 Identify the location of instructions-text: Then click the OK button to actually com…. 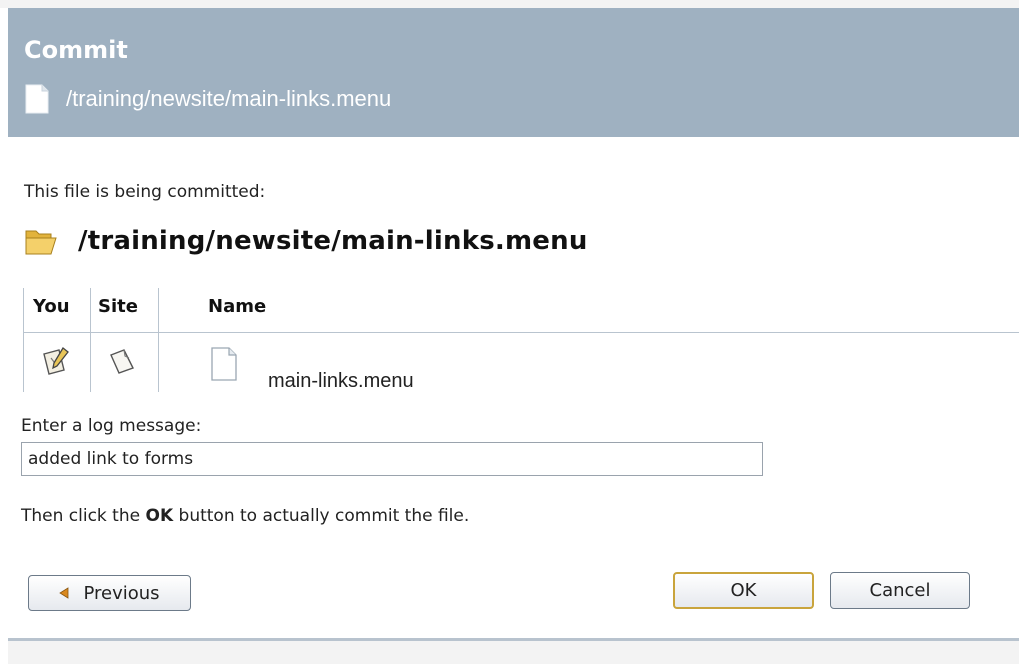
(245, 516).